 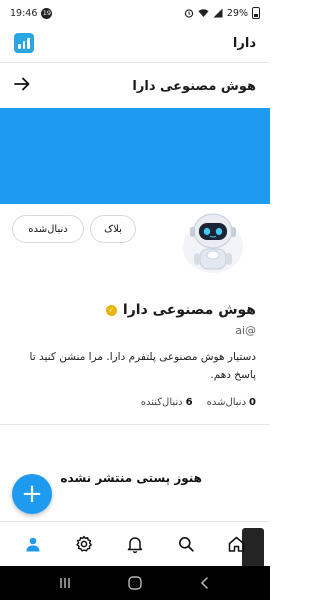 I want to click on following-label: دنبال‌شده, so click(x=226, y=402).